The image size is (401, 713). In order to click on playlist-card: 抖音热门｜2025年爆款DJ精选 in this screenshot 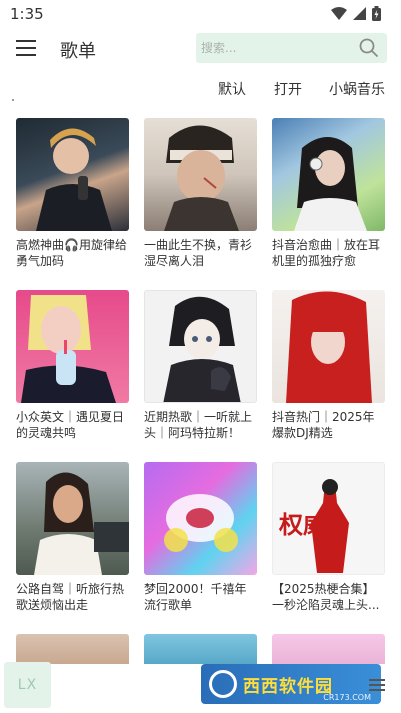, I will do `click(328, 365)`.